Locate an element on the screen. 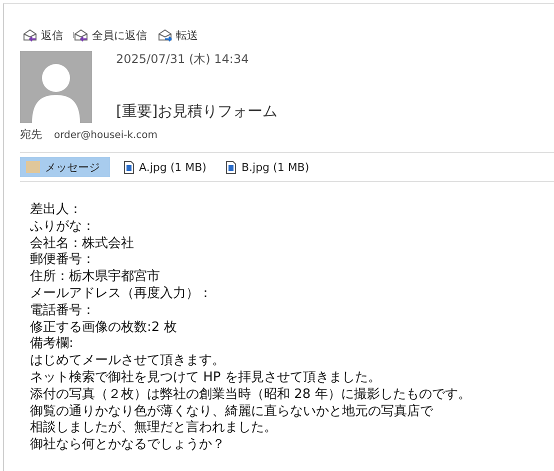  toolbar-button: 全員に返信 is located at coordinates (110, 35).